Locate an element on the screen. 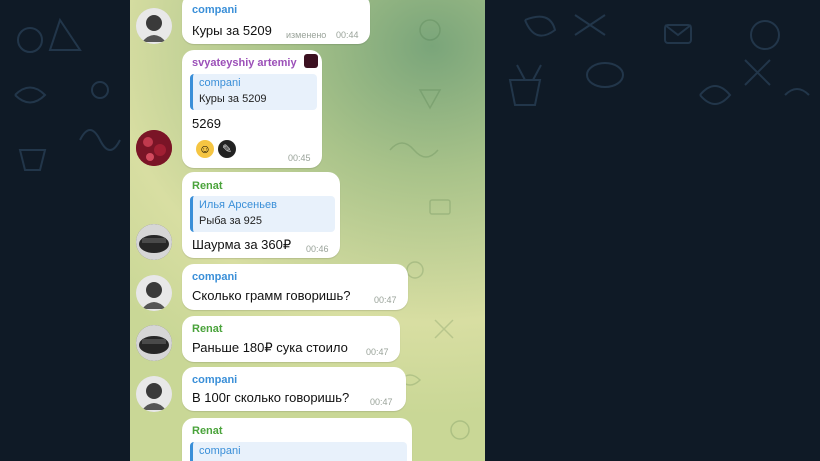  message-text: 5269 is located at coordinates (206, 123).